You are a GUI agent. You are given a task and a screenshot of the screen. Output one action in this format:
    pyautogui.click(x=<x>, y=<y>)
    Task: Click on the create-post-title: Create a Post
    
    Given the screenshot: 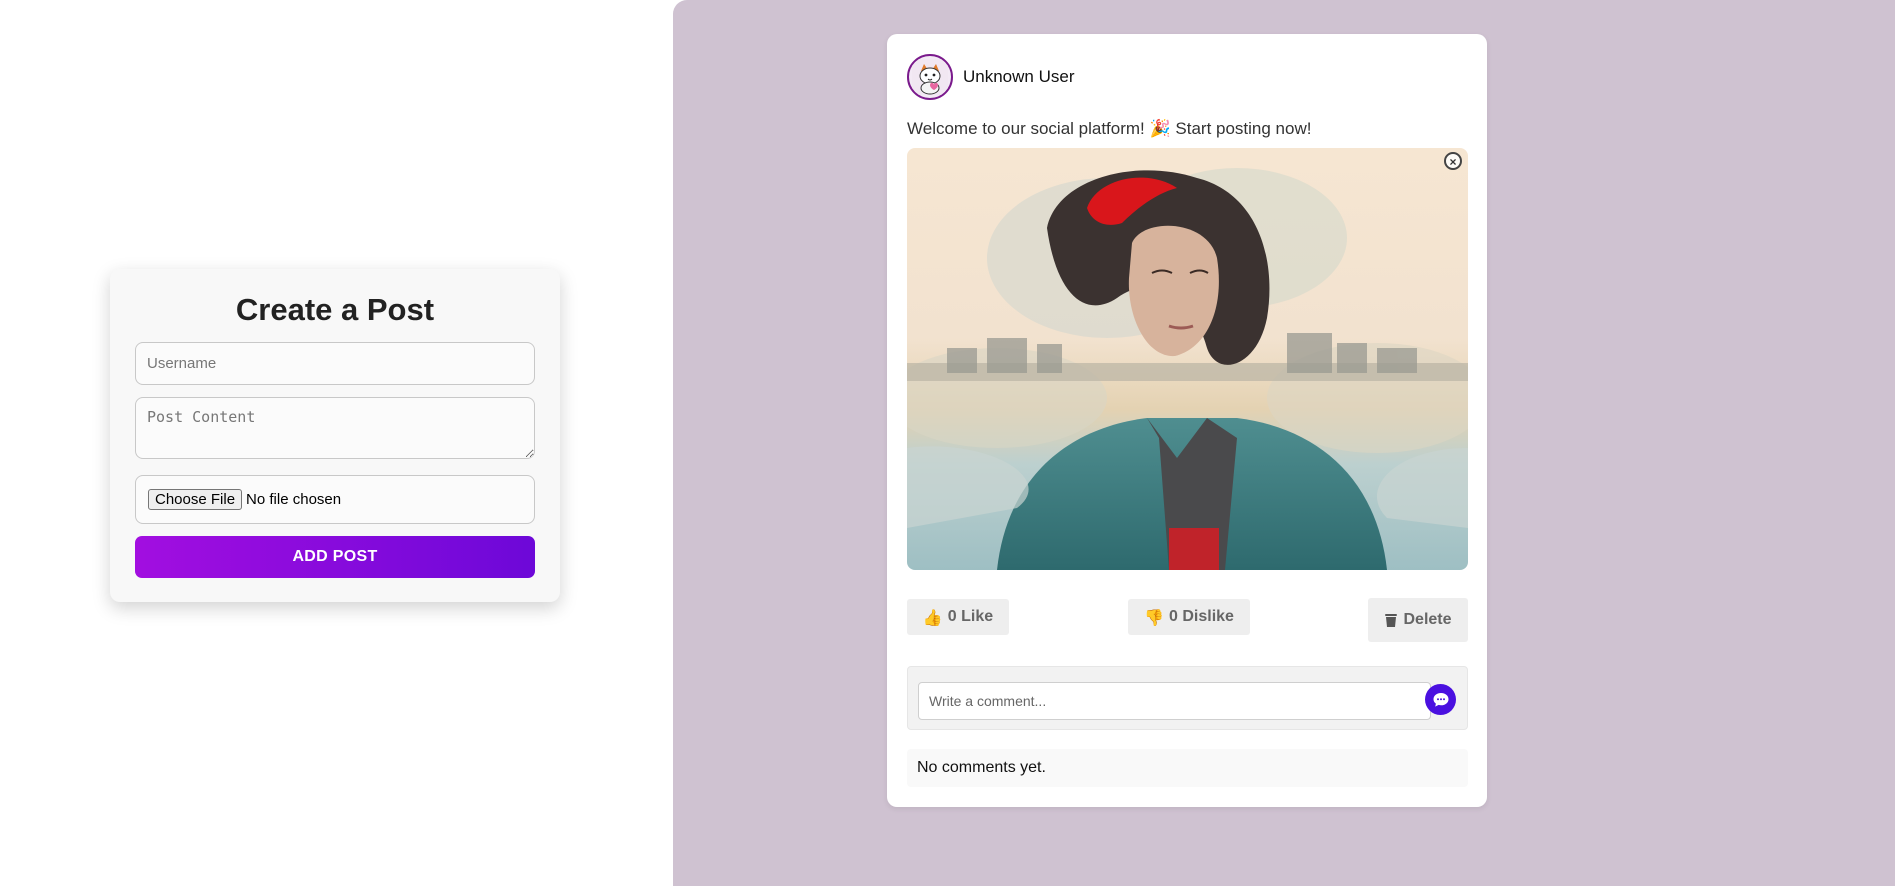 What is the action you would take?
    pyautogui.click(x=335, y=309)
    